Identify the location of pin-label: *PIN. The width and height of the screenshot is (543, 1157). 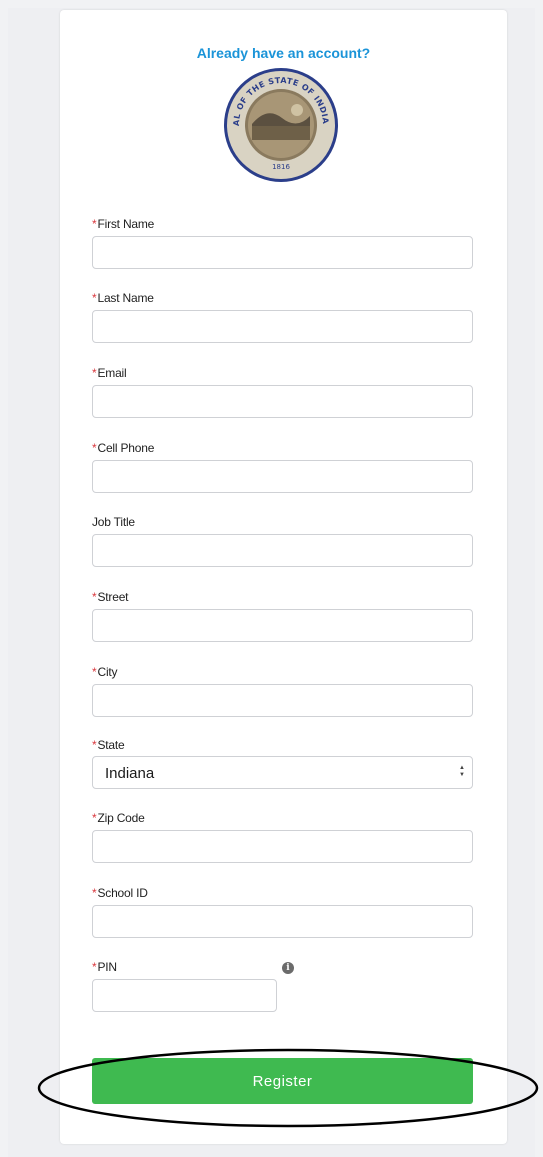
(104, 967).